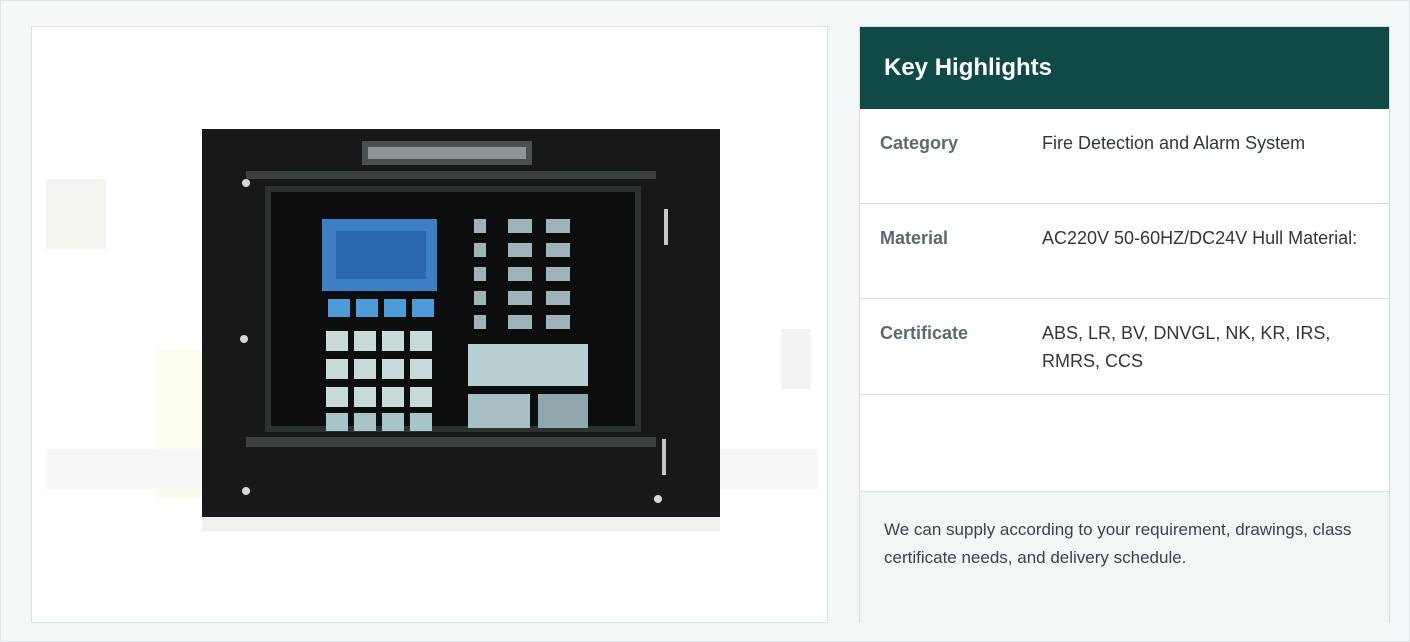  What do you see at coordinates (914, 238) in the screenshot?
I see `highlight-label: Material` at bounding box center [914, 238].